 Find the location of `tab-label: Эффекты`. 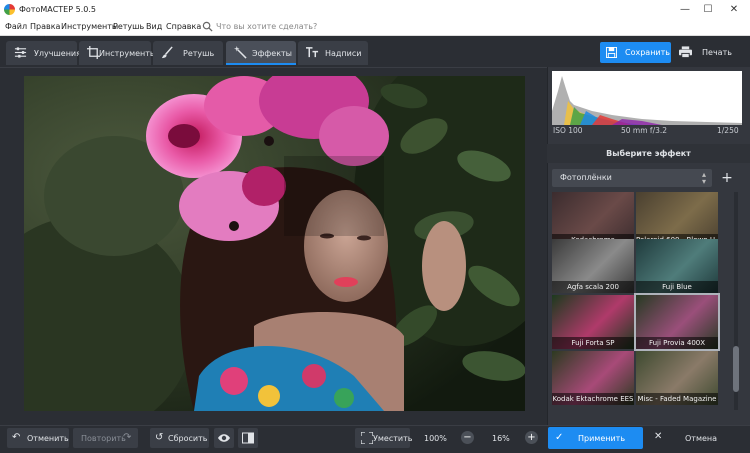

tab-label: Эффекты is located at coordinates (272, 53).